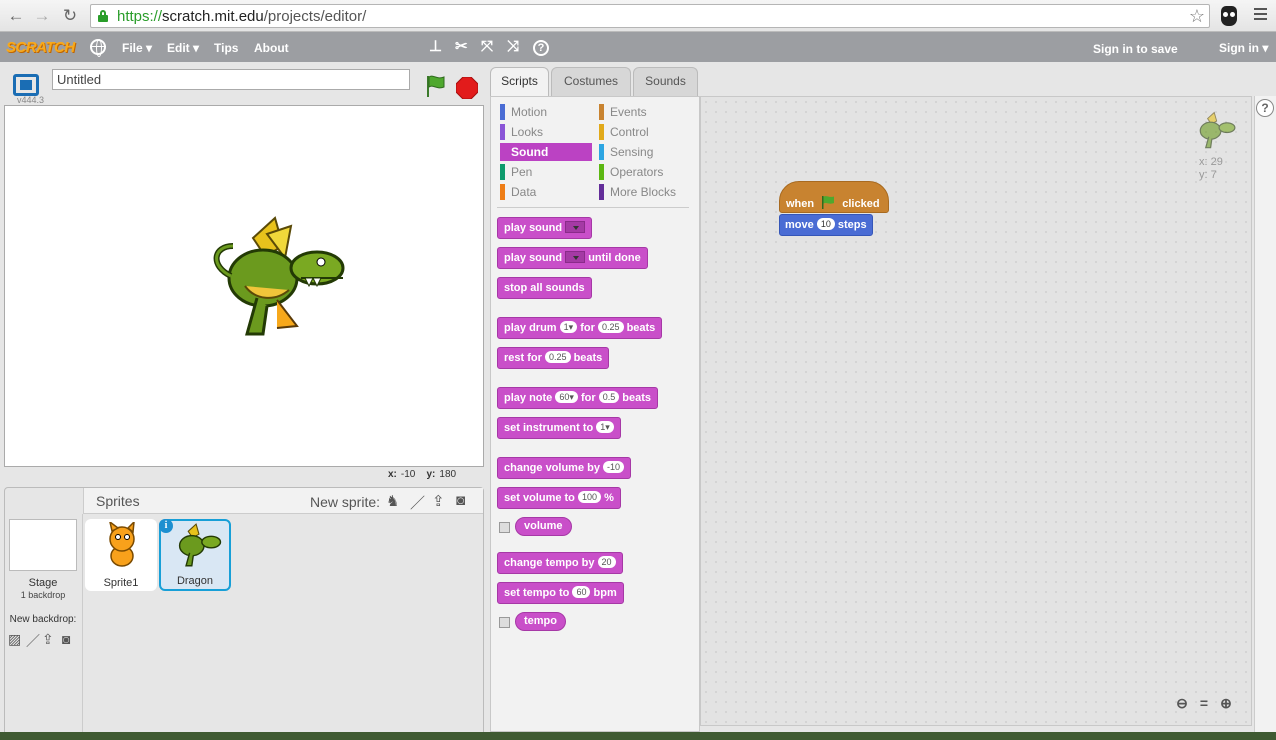 This screenshot has height=740, width=1276. Describe the element at coordinates (242, 16) in the screenshot. I see `url-text: https://scratch.mit.edu/projects/editor/` at that location.